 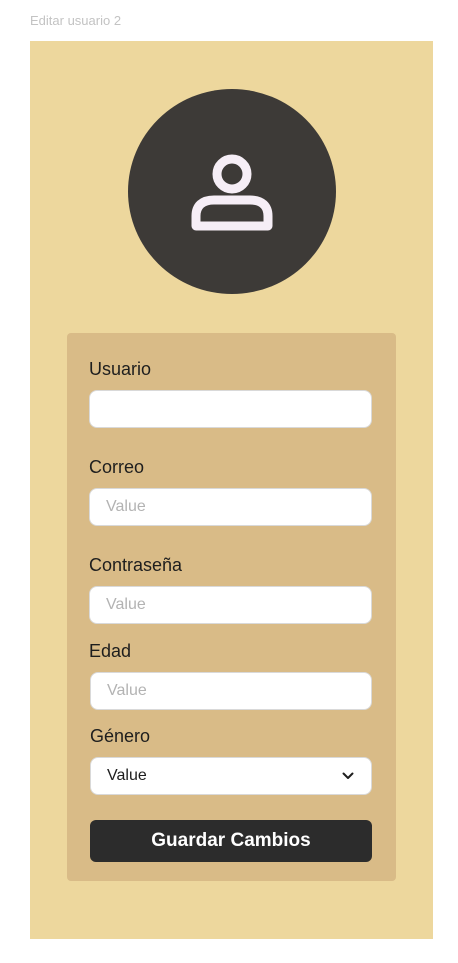 I want to click on usuario-label: Usuario, so click(x=120, y=369).